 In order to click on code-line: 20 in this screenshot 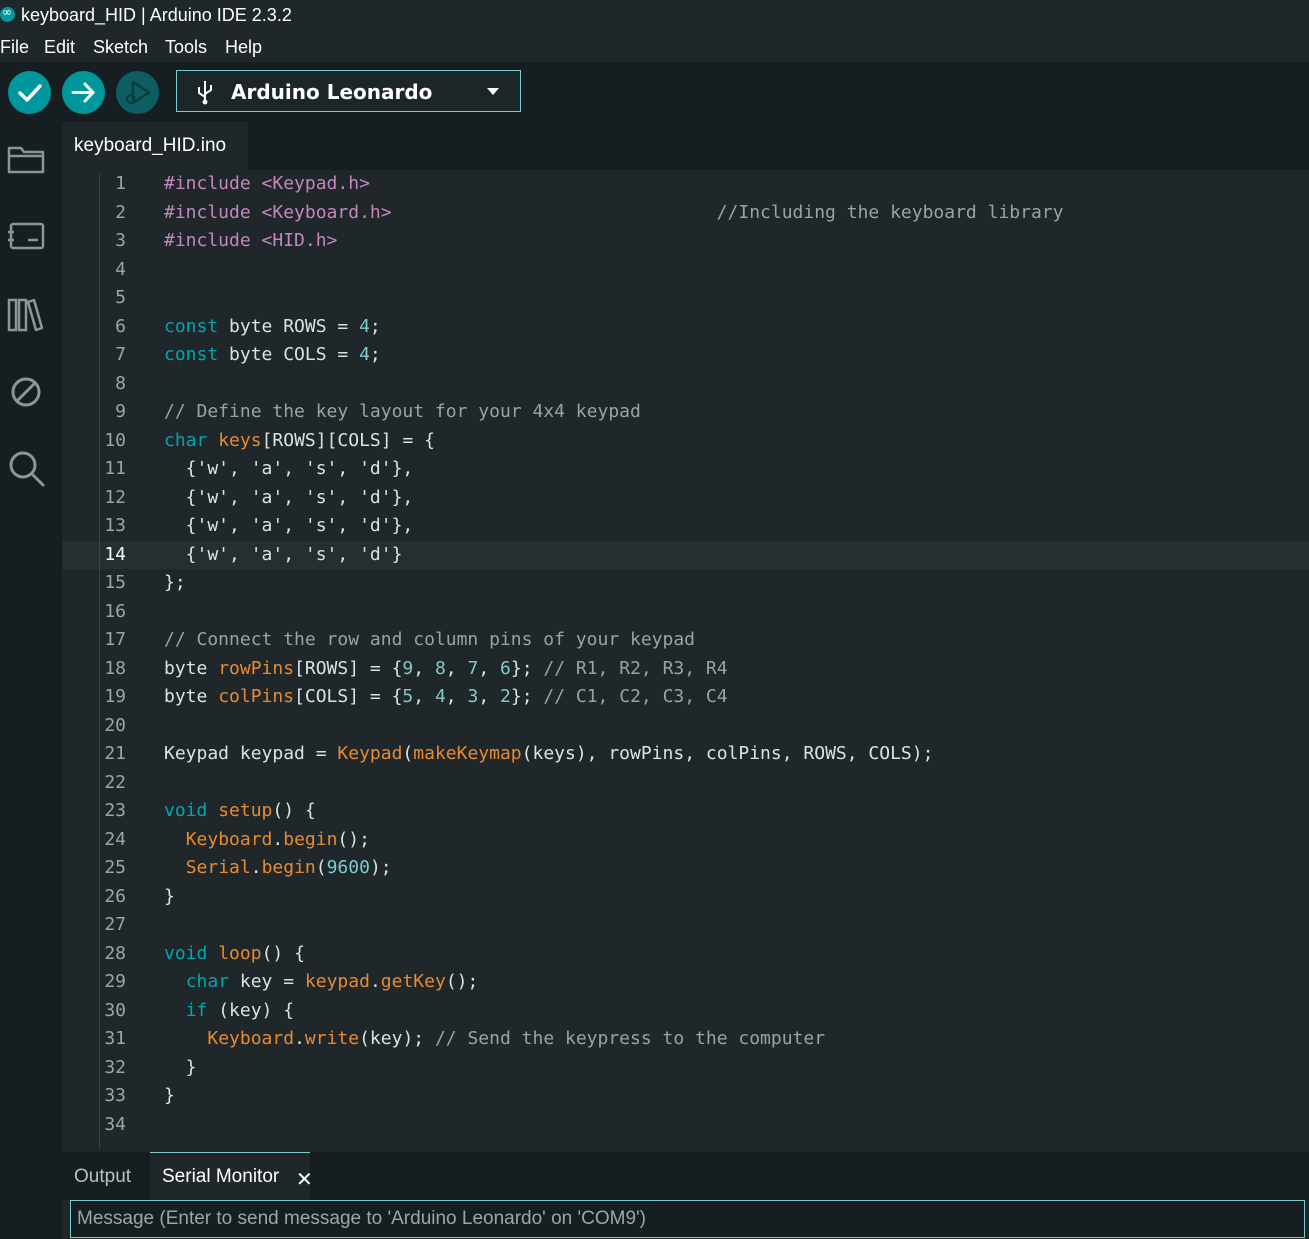, I will do `click(685, 726)`.